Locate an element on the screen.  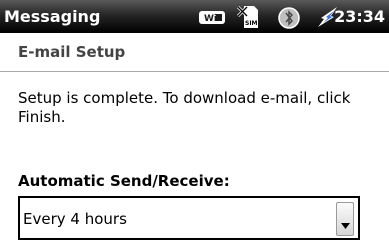
divider is located at coordinates (194, 71).